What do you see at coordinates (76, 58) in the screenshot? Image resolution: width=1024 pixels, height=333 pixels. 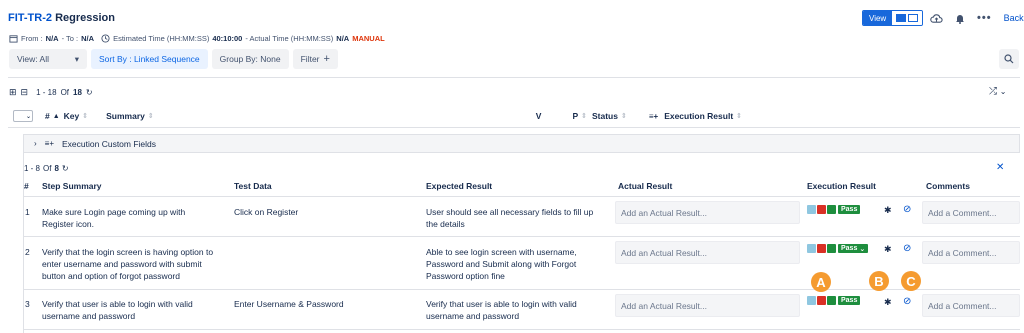 I see `chevron-down-icon: ▾` at bounding box center [76, 58].